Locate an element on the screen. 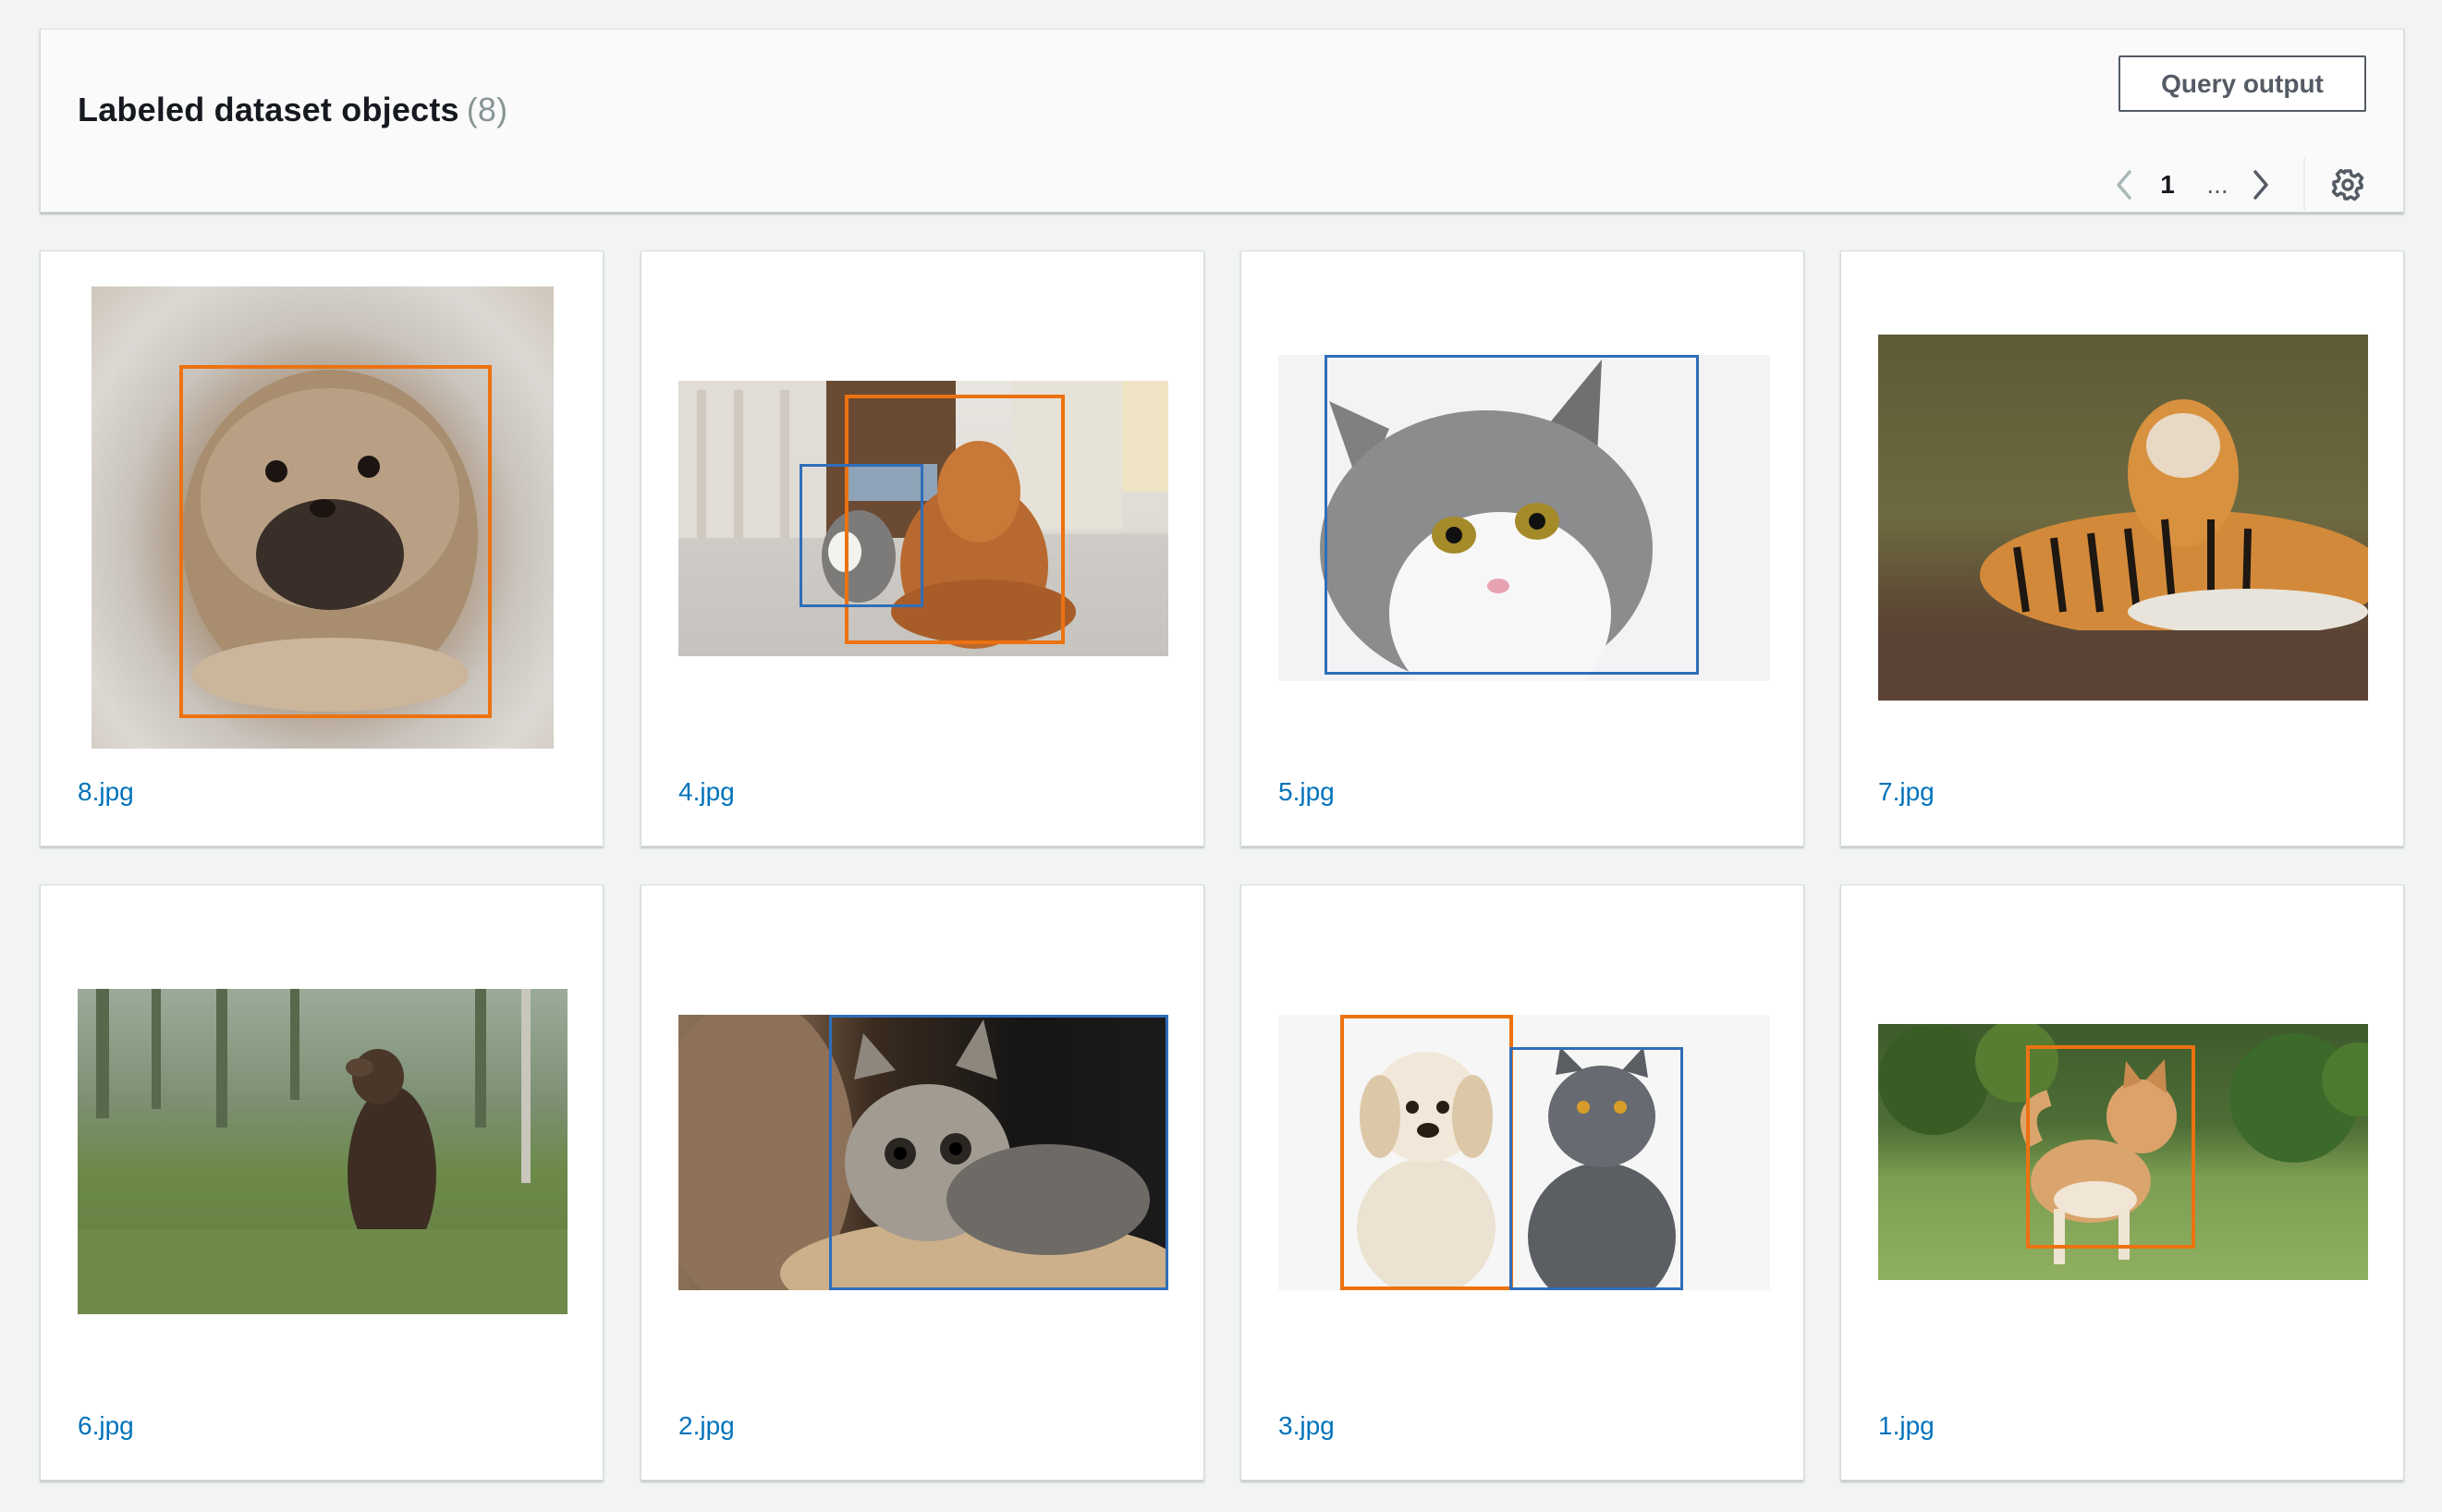 The width and height of the screenshot is (2442, 1512). object-filename-link: 4.jpg is located at coordinates (706, 792).